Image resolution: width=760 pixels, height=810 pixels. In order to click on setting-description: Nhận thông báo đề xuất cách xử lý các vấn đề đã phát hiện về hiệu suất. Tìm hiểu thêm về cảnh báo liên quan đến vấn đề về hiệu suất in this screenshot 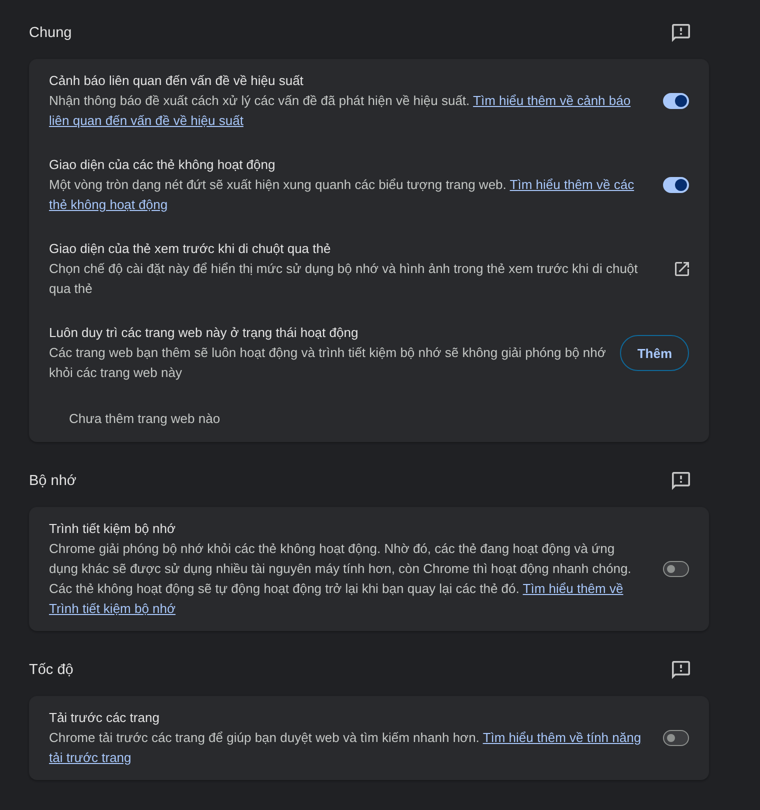, I will do `click(340, 111)`.